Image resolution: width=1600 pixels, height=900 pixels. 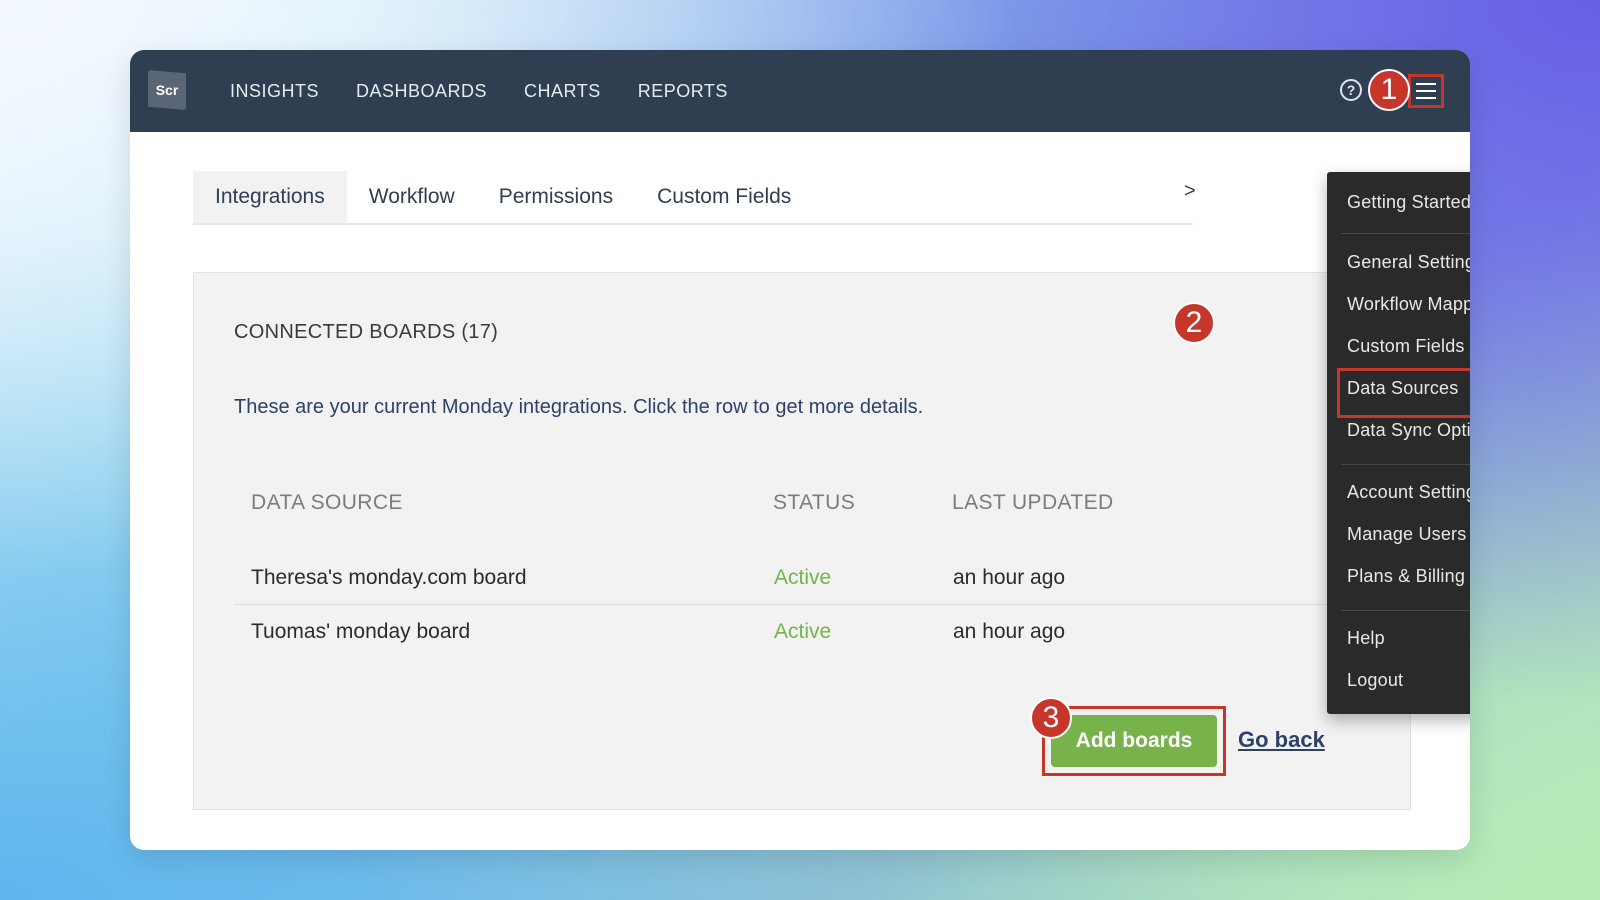 I want to click on menu-item-data-sources: Data Sources, so click(x=1402, y=388).